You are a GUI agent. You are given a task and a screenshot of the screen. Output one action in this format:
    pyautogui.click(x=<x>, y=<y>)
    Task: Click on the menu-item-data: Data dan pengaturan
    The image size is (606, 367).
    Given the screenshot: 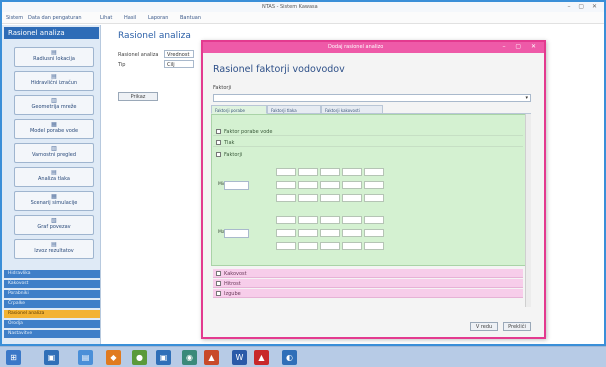 What is the action you would take?
    pyautogui.click(x=55, y=18)
    